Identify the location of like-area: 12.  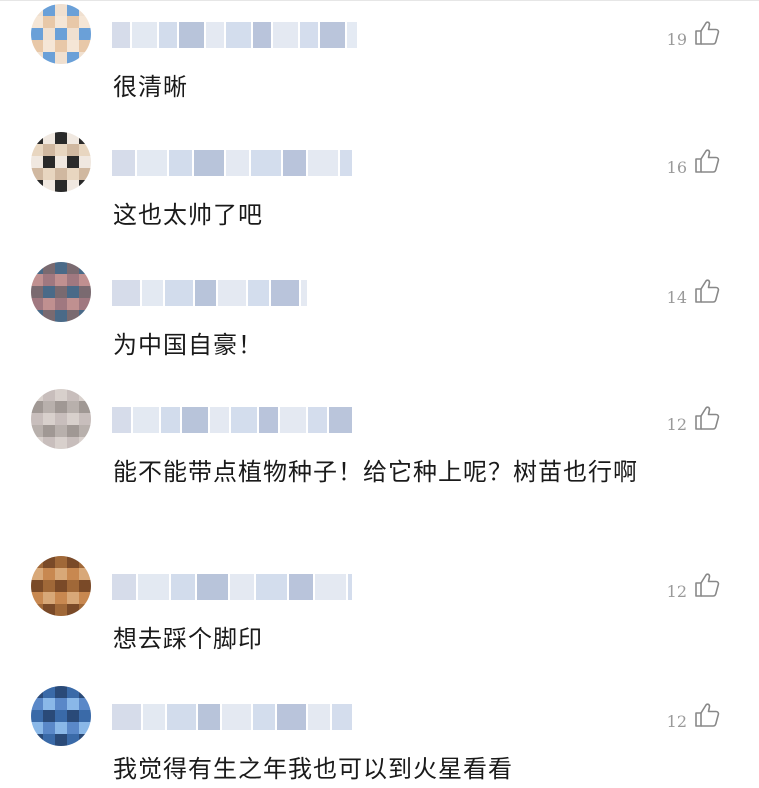
(694, 417).